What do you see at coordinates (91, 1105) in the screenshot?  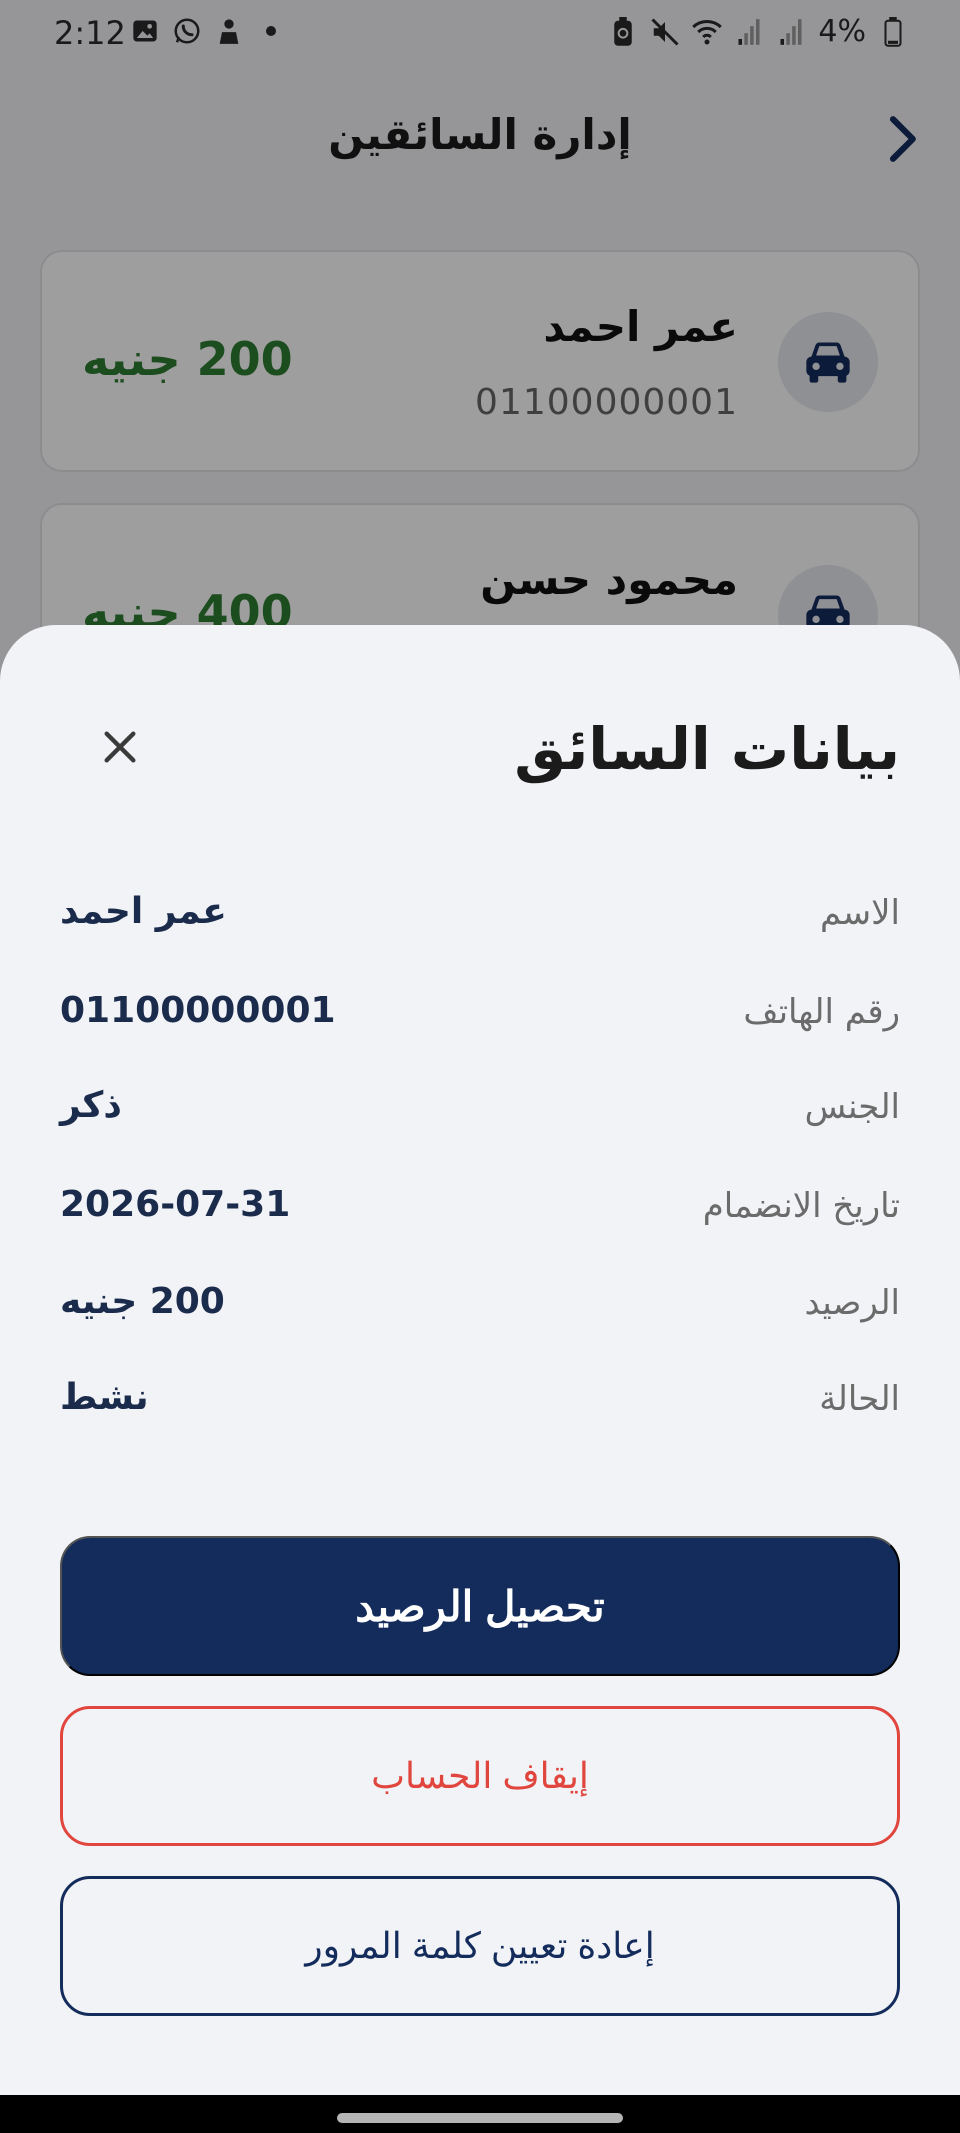 I see `info-value: ذكر` at bounding box center [91, 1105].